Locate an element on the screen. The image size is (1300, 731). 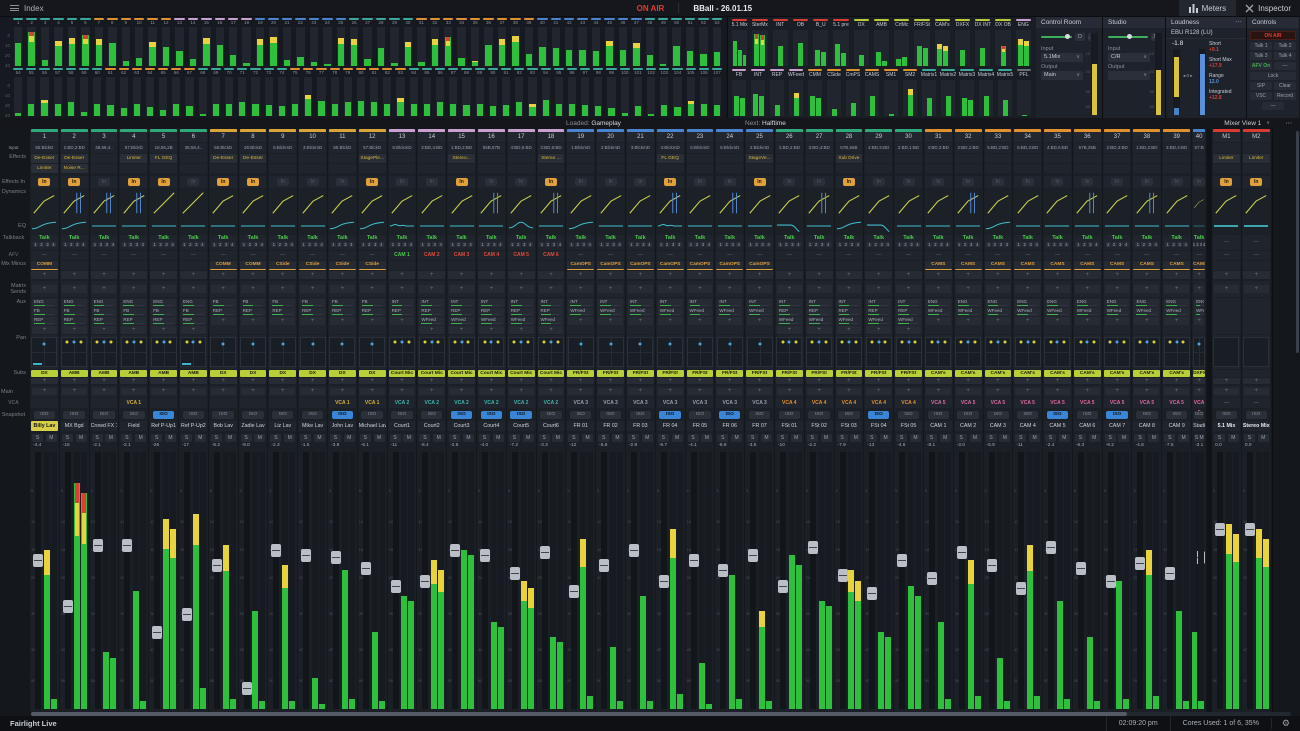
subs-assign-tag: AMB is located at coordinates (74, 373).